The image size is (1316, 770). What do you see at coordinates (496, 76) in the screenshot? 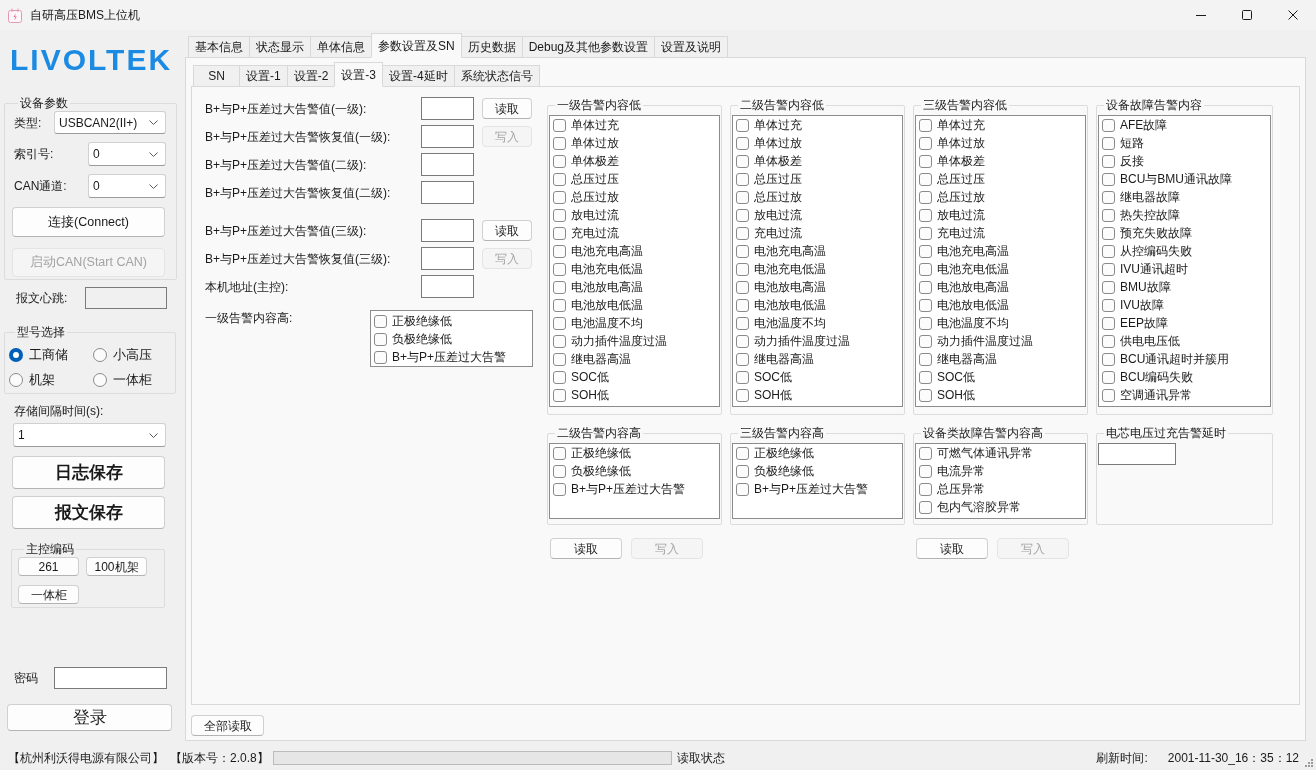
I see `sub-tab: 系统状态信号` at bounding box center [496, 76].